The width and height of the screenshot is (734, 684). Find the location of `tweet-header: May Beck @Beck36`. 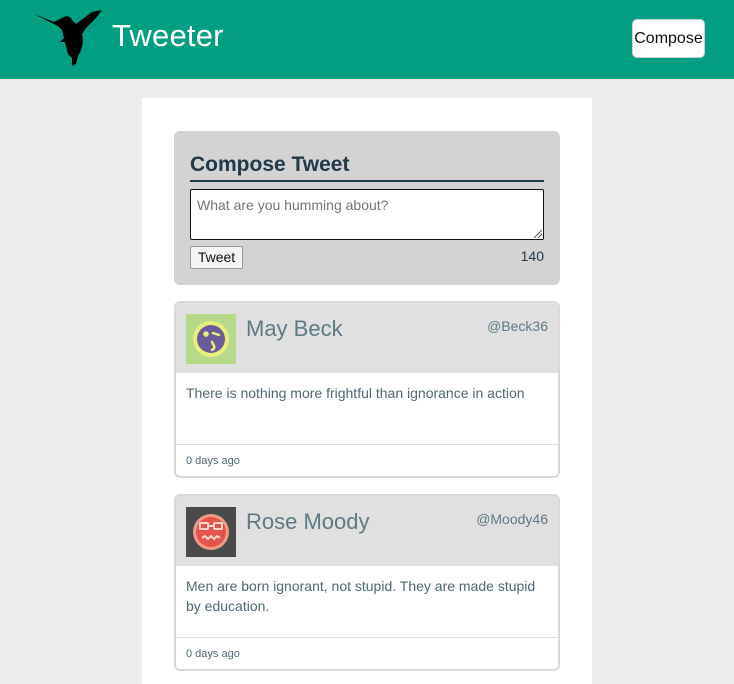

tweet-header: May Beck @Beck36 is located at coordinates (367, 338).